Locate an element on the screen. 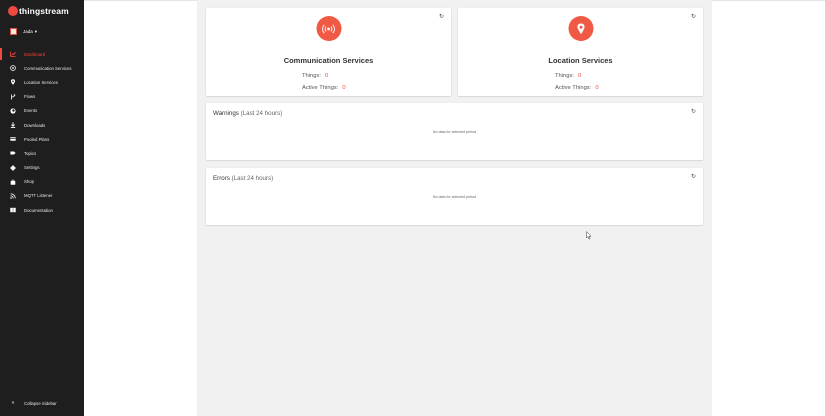 The width and height of the screenshot is (825, 416). sidebar-item-communication-services: Communication Services is located at coordinates (42, 68).